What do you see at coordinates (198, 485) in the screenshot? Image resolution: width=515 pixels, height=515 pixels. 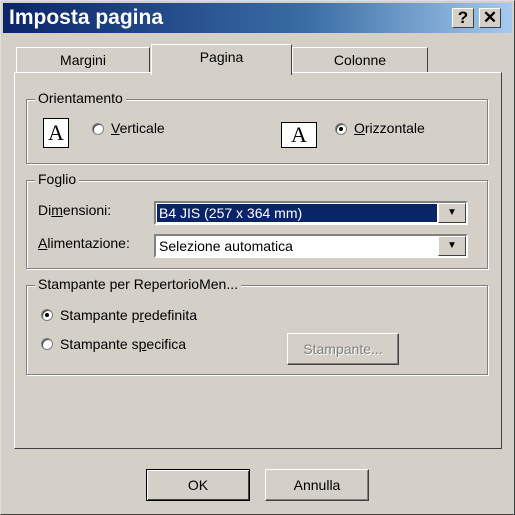 I see `ok-button: OK` at bounding box center [198, 485].